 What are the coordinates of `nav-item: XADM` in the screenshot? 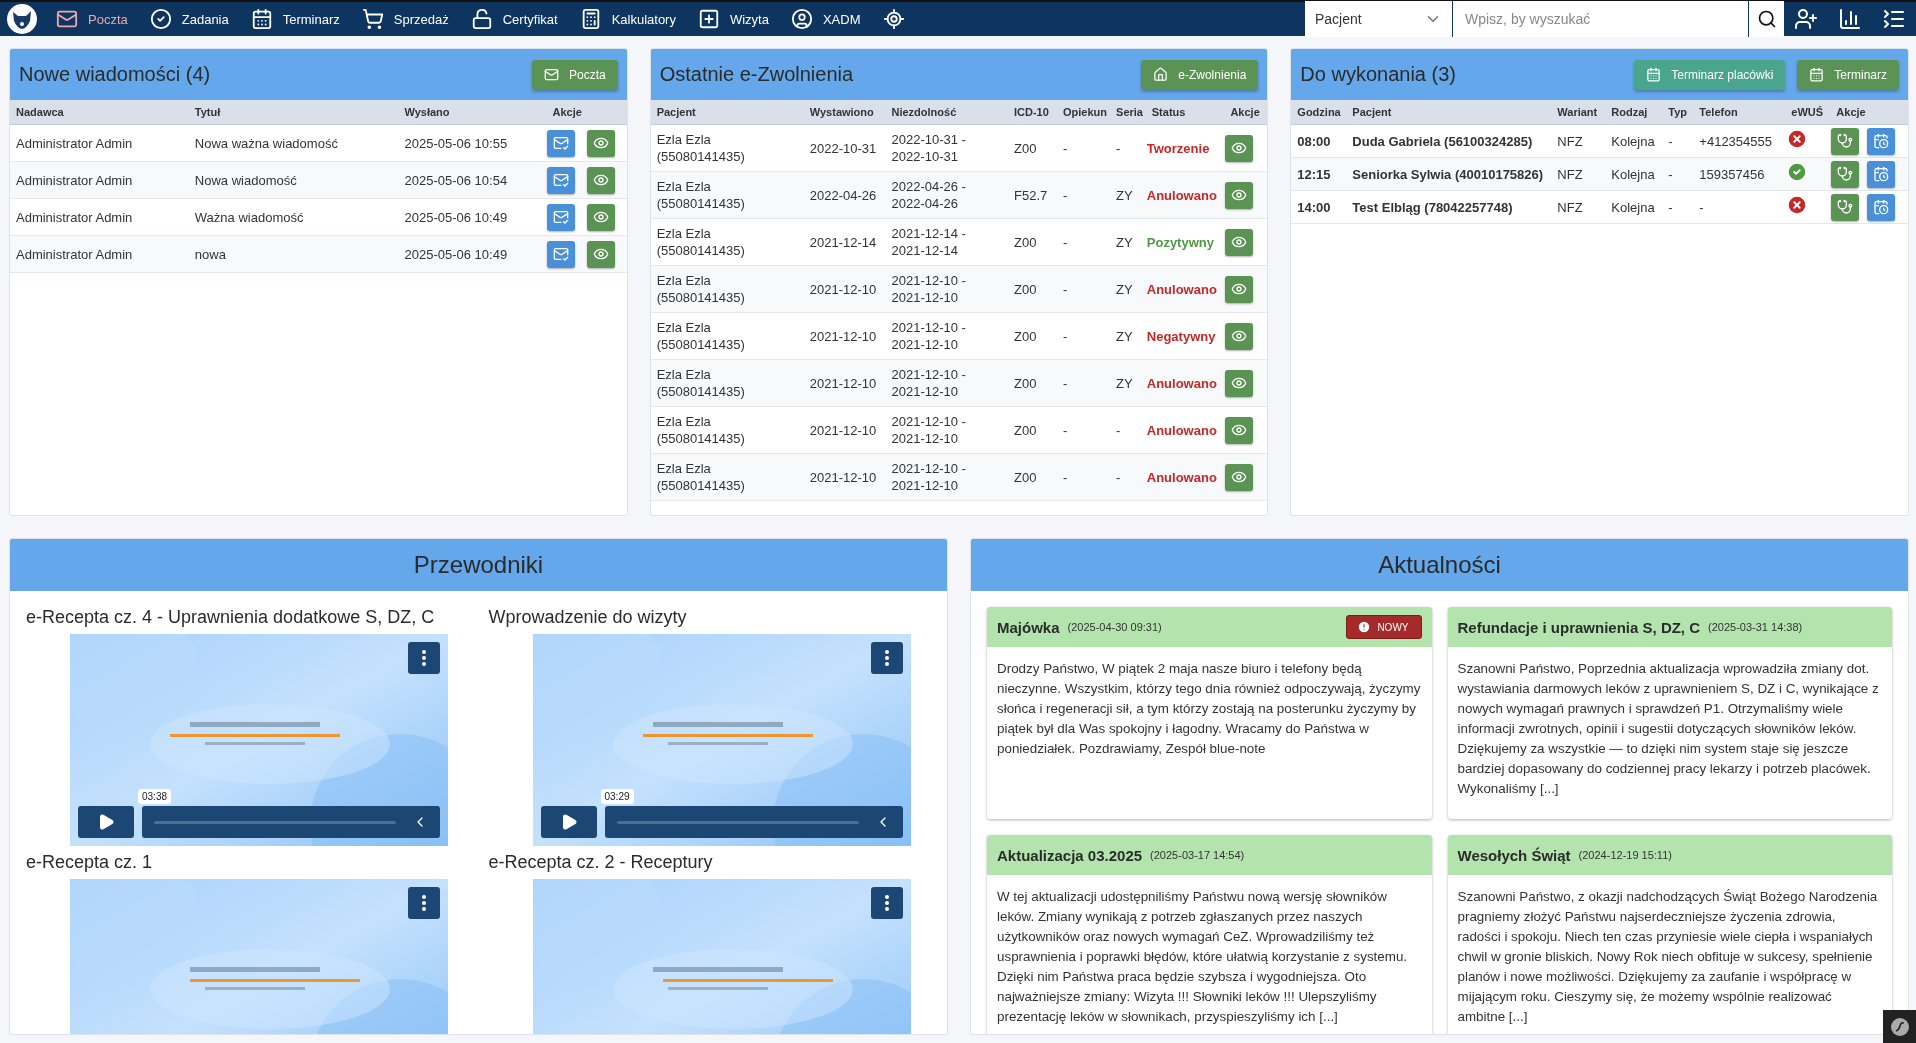 It's located at (825, 19).